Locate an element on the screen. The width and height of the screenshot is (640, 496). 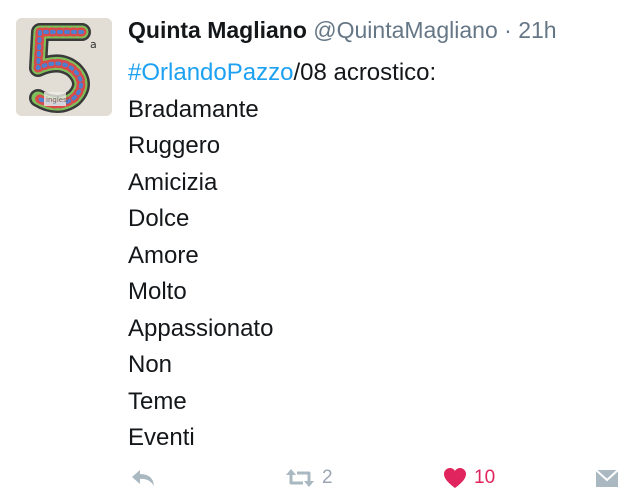
direct-message-button is located at coordinates (607, 478).